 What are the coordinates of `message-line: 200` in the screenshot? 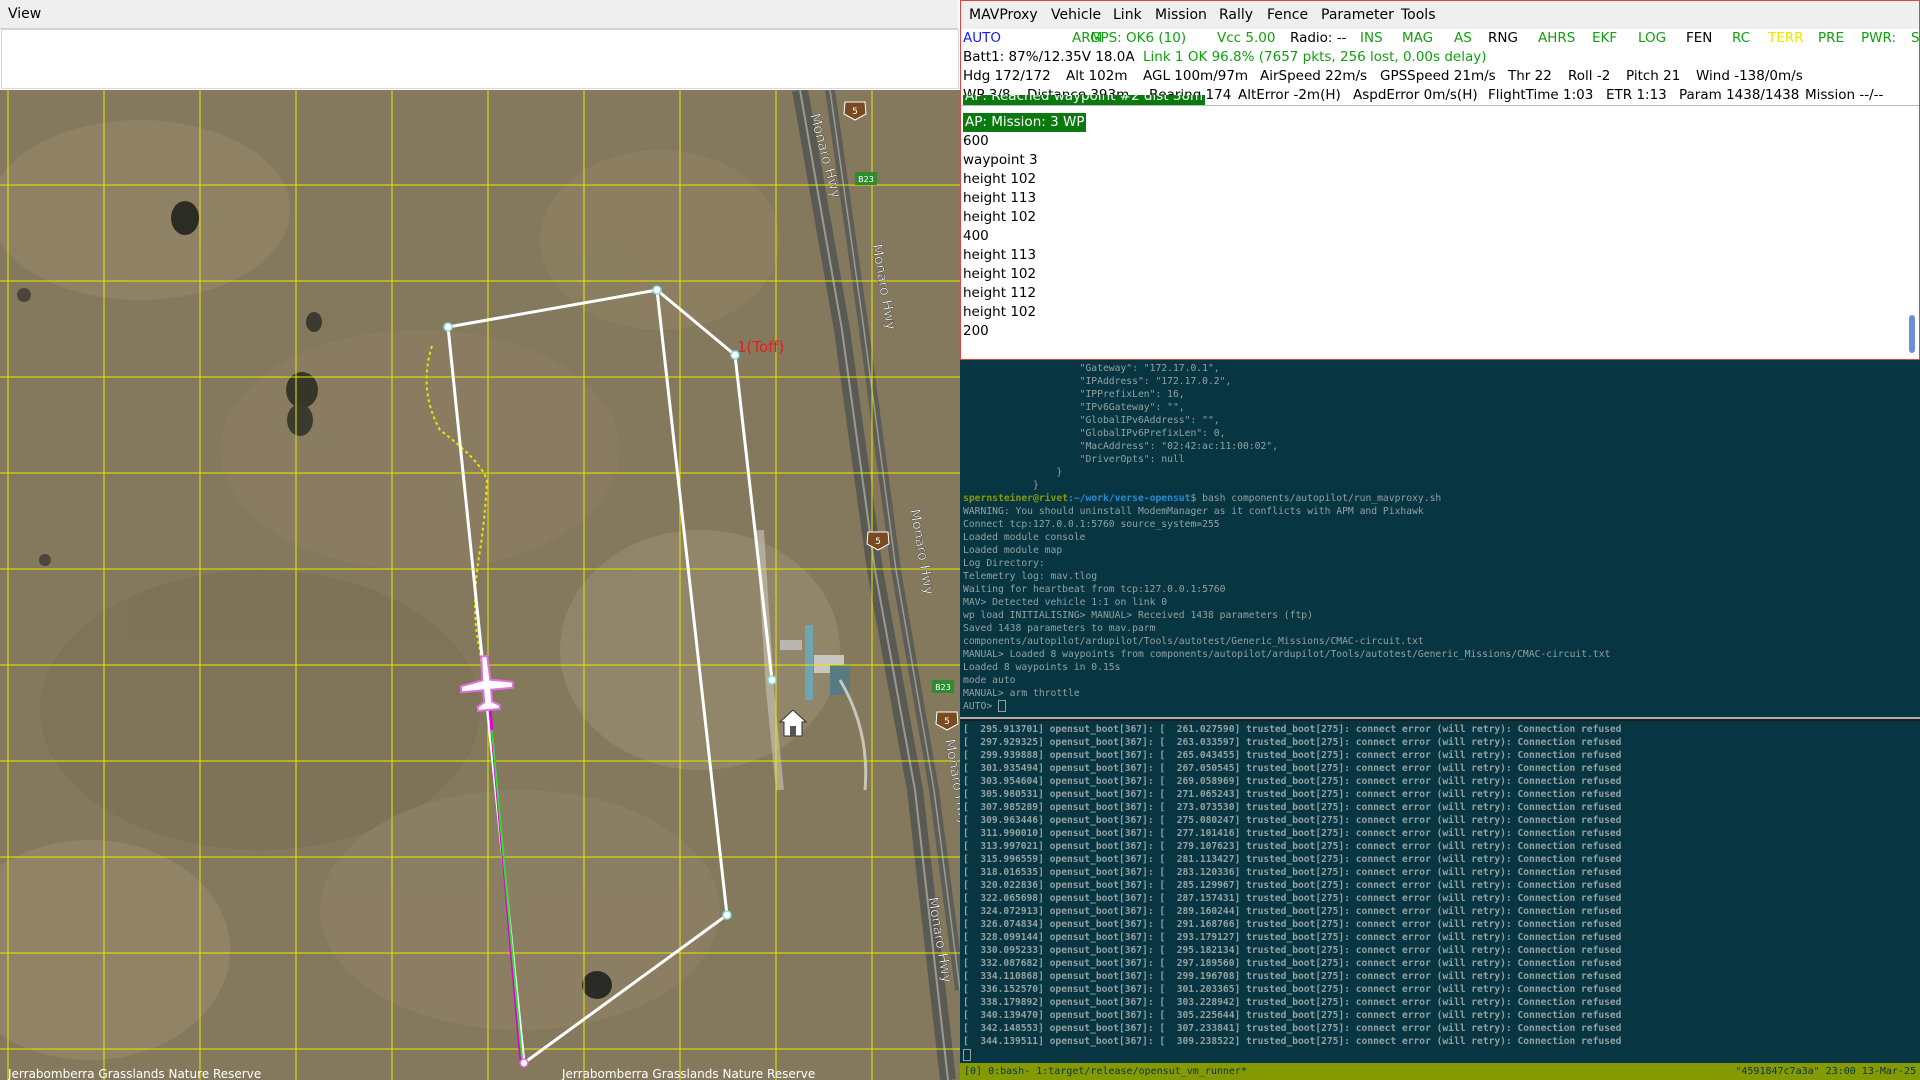 It's located at (976, 331).